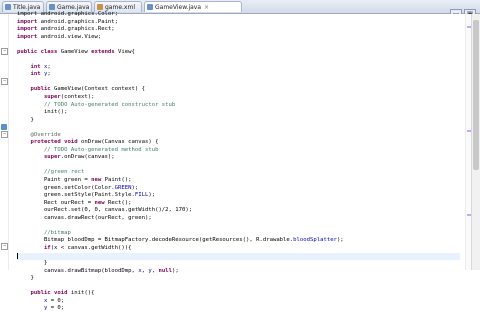 Image resolution: width=480 pixels, height=313 pixels. I want to click on code-token: protected void, so click(49, 142).